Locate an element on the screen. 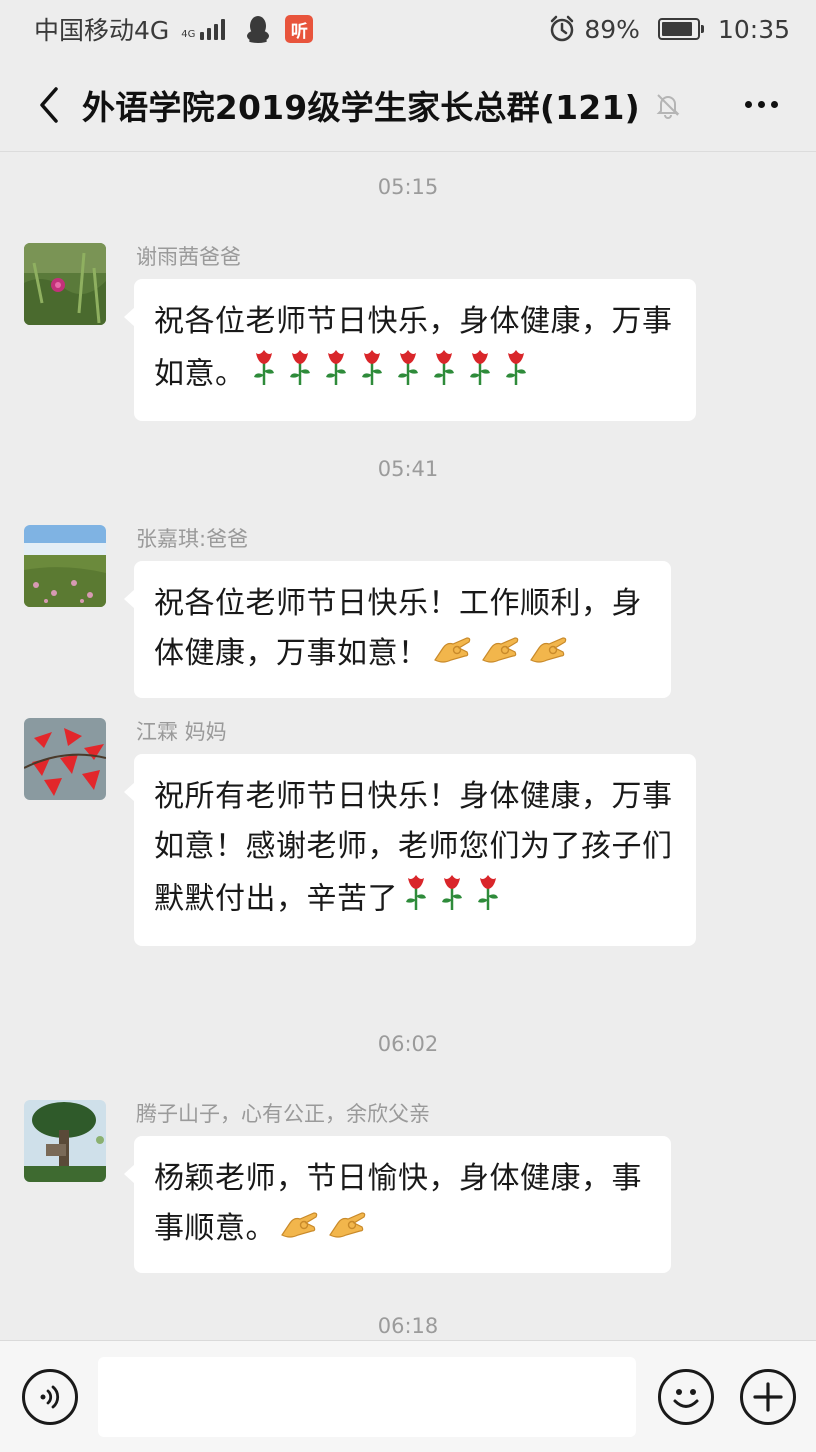  chevron-left-icon is located at coordinates (49, 104).